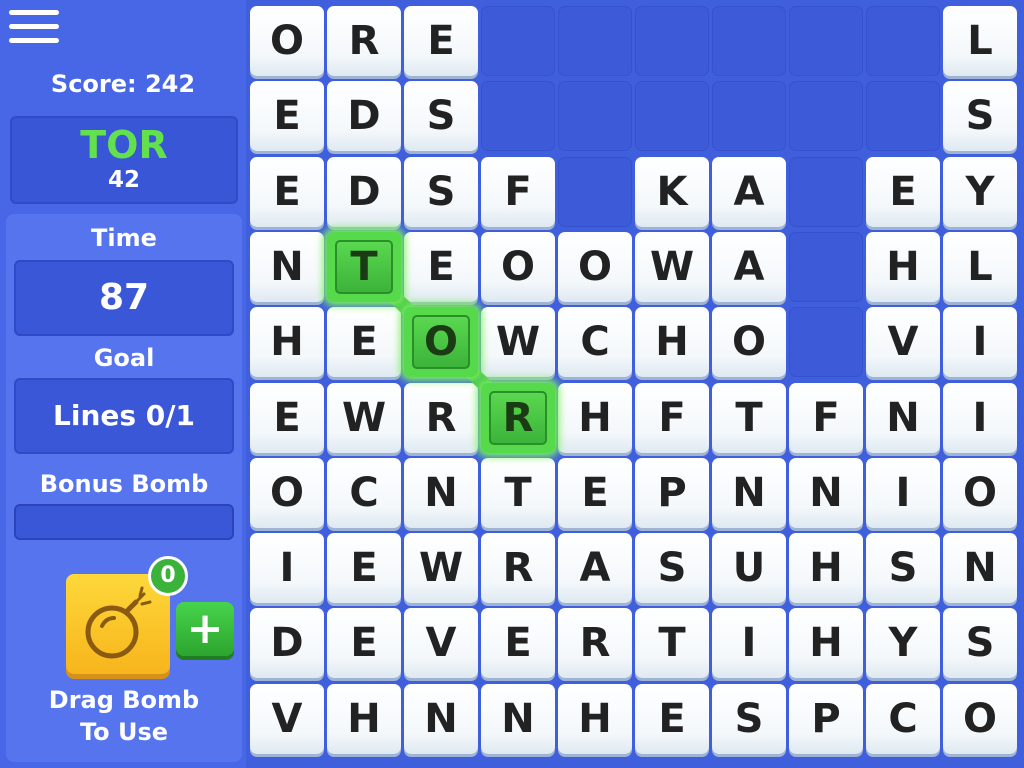 The height and width of the screenshot is (768, 1024). I want to click on goal-value: Lines 0/1, so click(124, 416).